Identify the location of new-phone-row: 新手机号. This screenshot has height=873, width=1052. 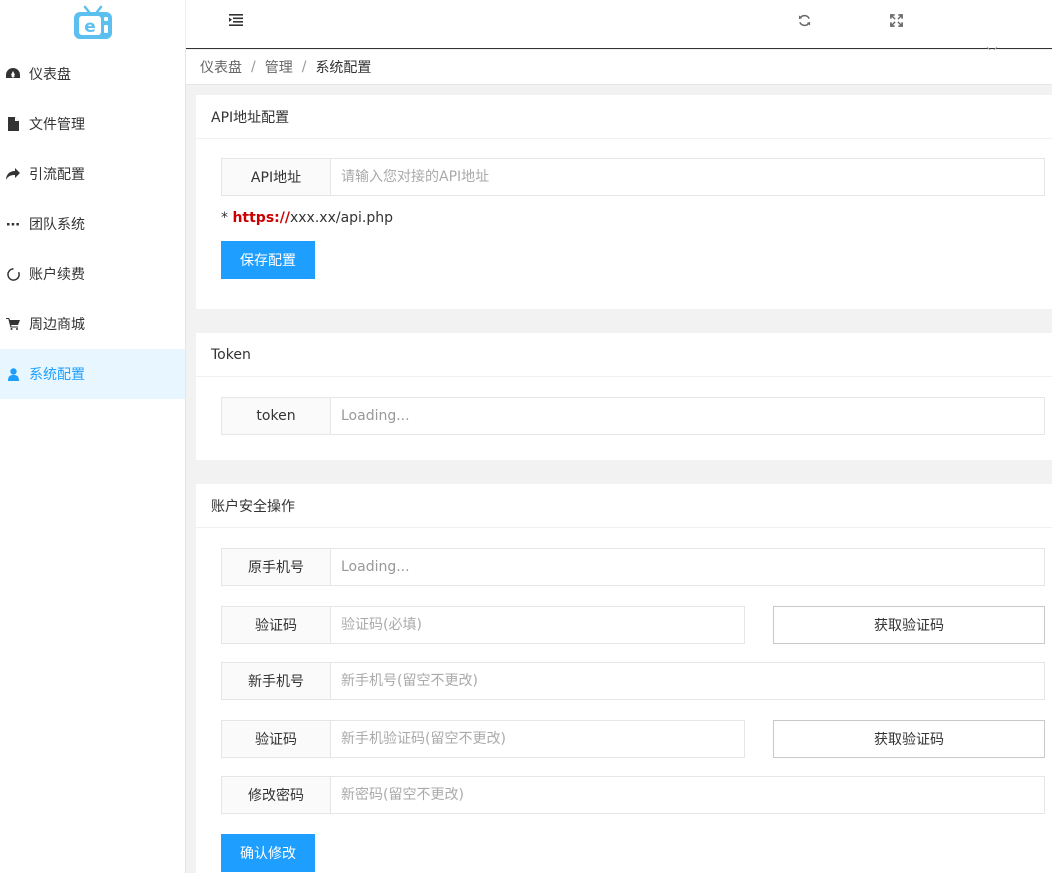
(633, 681).